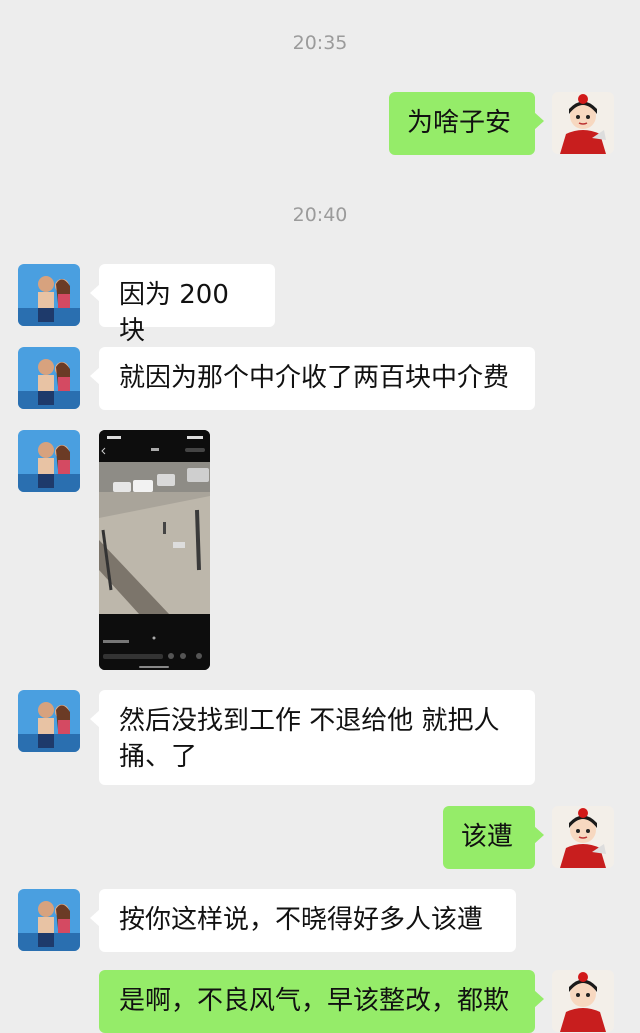  What do you see at coordinates (312, 737) in the screenshot?
I see `contact-message-bubble: 然后没找到工作 不退给他 就把人捅、了` at bounding box center [312, 737].